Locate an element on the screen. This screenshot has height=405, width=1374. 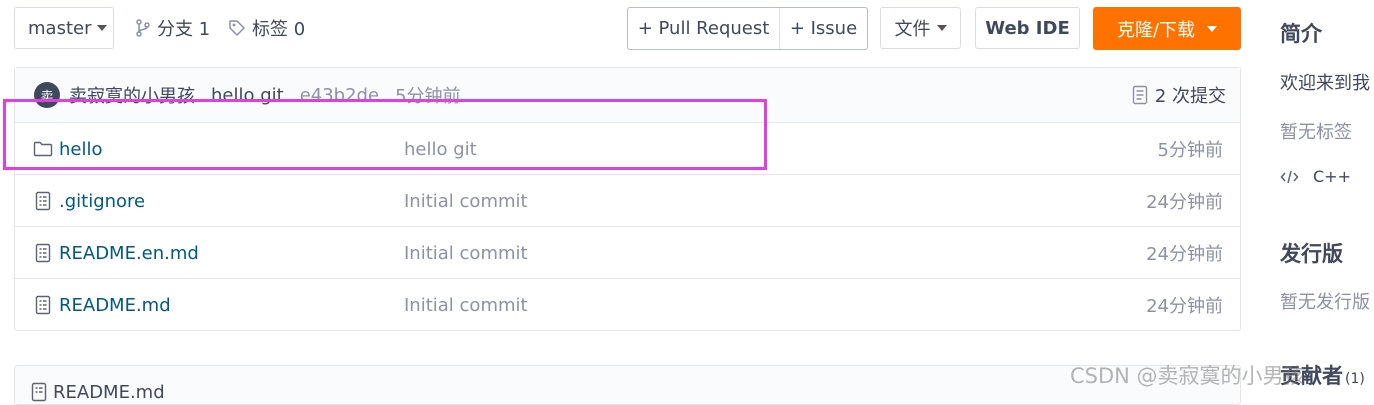
clone-download-label: 克隆/下载 is located at coordinates (1156, 30).